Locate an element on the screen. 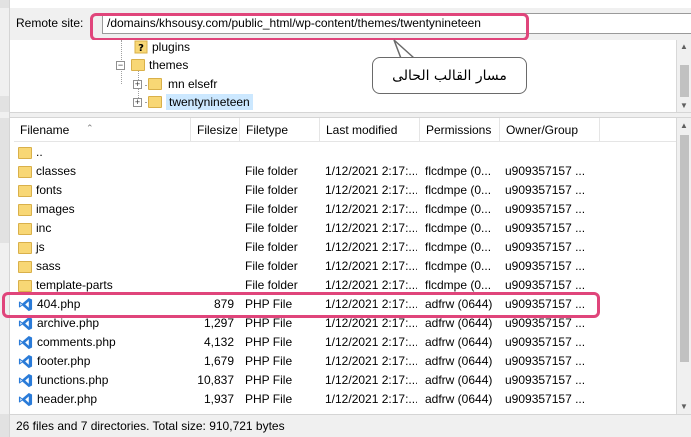  callout-annotation: مسار القالب الحالى is located at coordinates (449, 75).